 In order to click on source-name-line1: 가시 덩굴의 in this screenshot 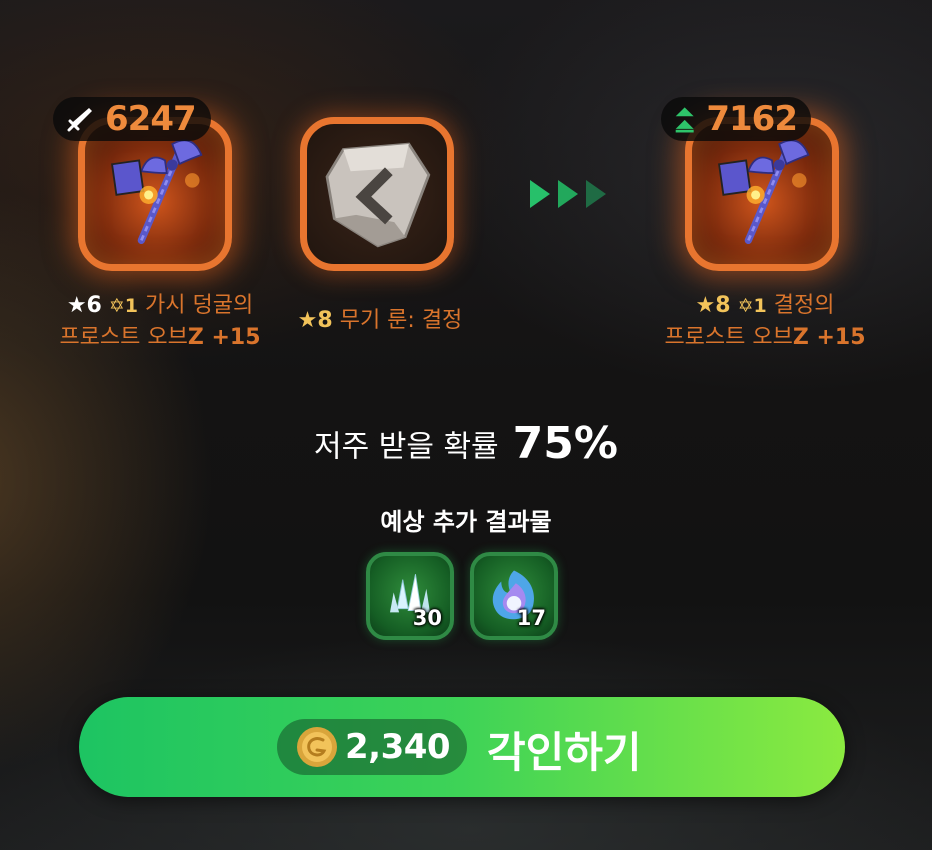, I will do `click(199, 305)`.